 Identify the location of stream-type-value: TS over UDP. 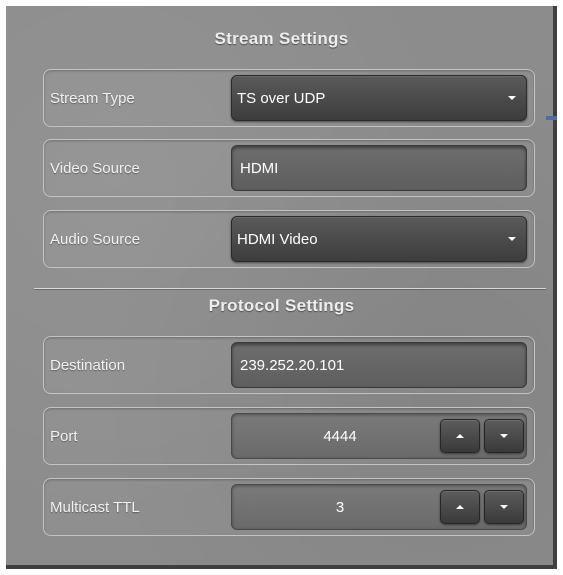
(281, 98).